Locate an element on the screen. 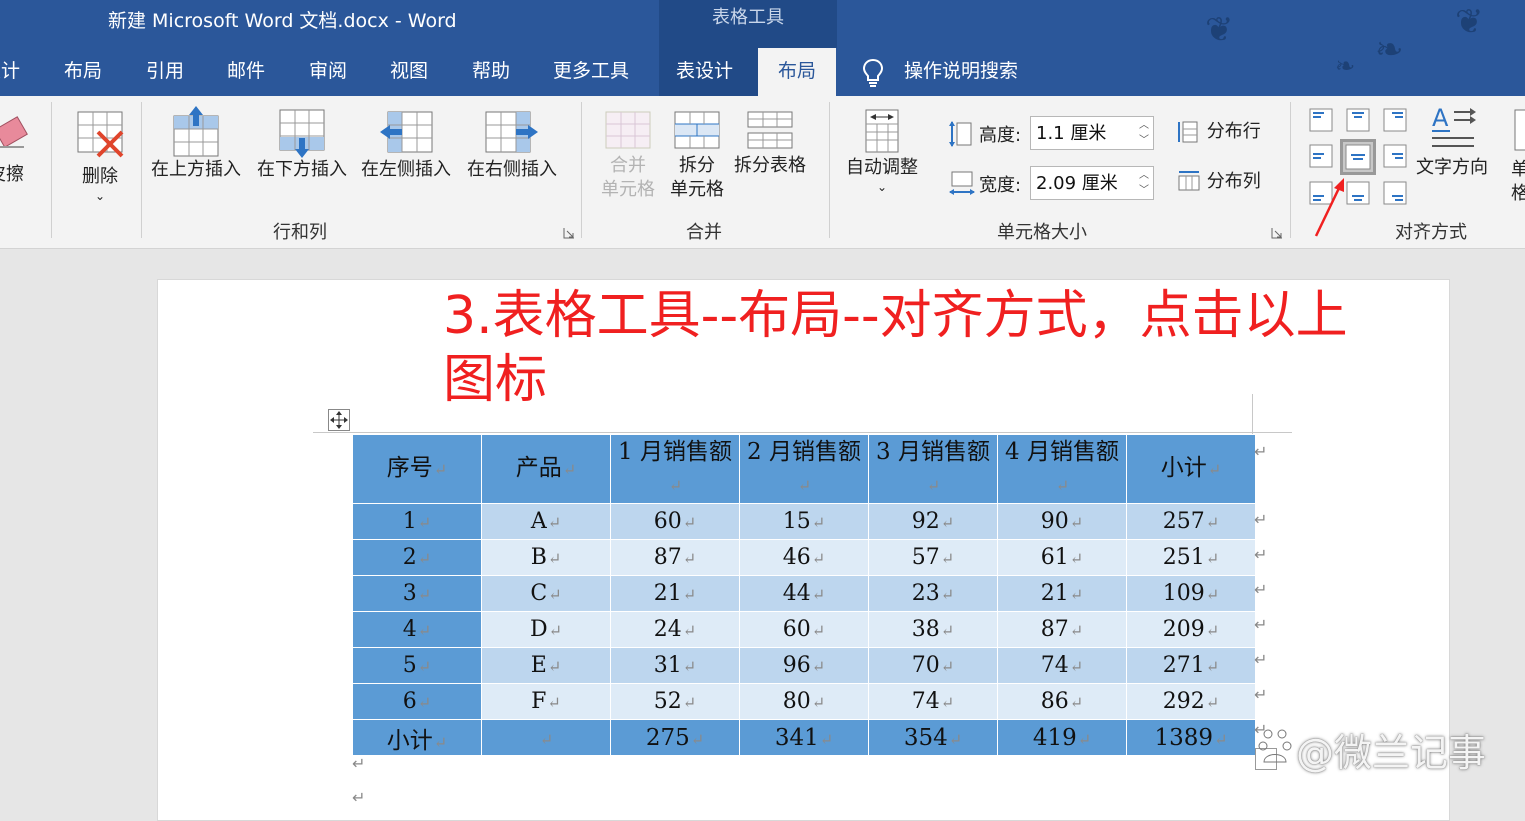  insert-above-button: 在上方插入 is located at coordinates (196, 144).